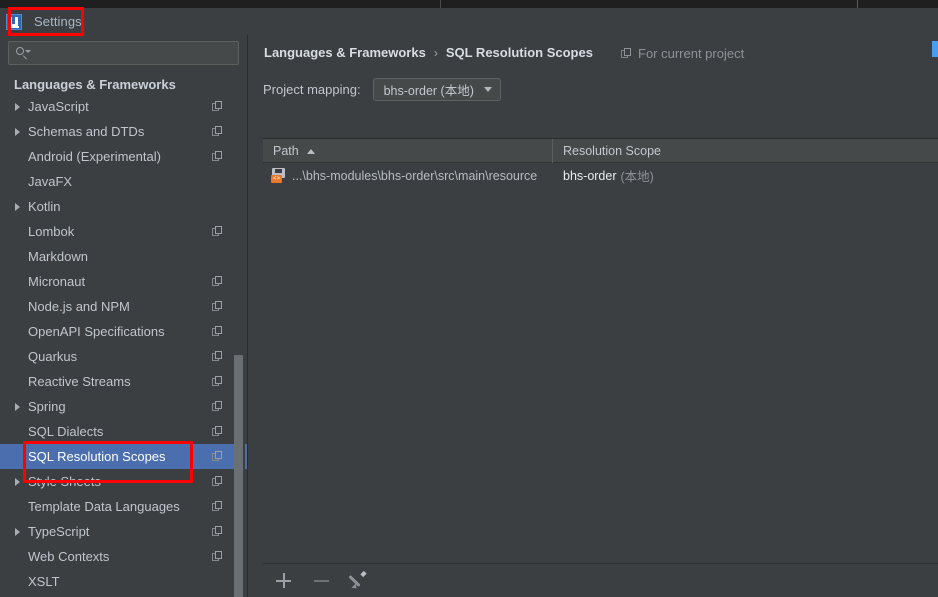 The image size is (938, 597). I want to click on settings-search, so click(123, 53).